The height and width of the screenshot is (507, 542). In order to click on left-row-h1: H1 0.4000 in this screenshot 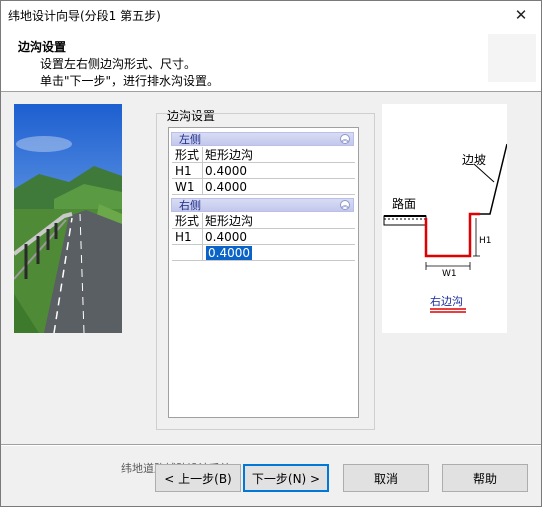, I will do `click(263, 171)`.